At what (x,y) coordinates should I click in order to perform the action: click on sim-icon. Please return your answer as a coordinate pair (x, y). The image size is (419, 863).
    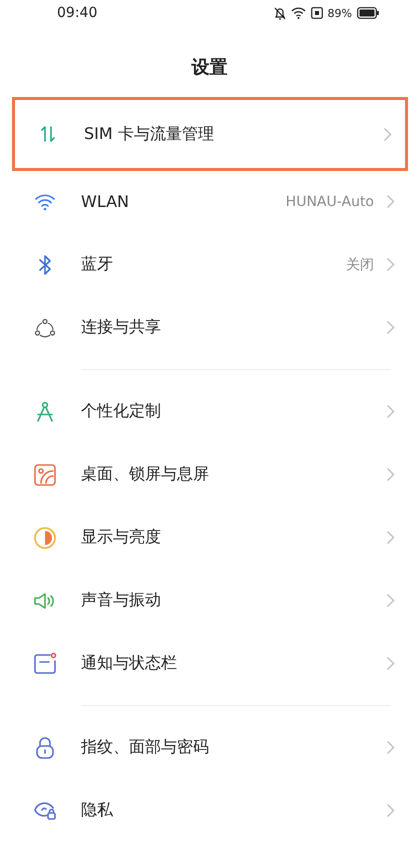
    Looking at the image, I should click on (316, 13).